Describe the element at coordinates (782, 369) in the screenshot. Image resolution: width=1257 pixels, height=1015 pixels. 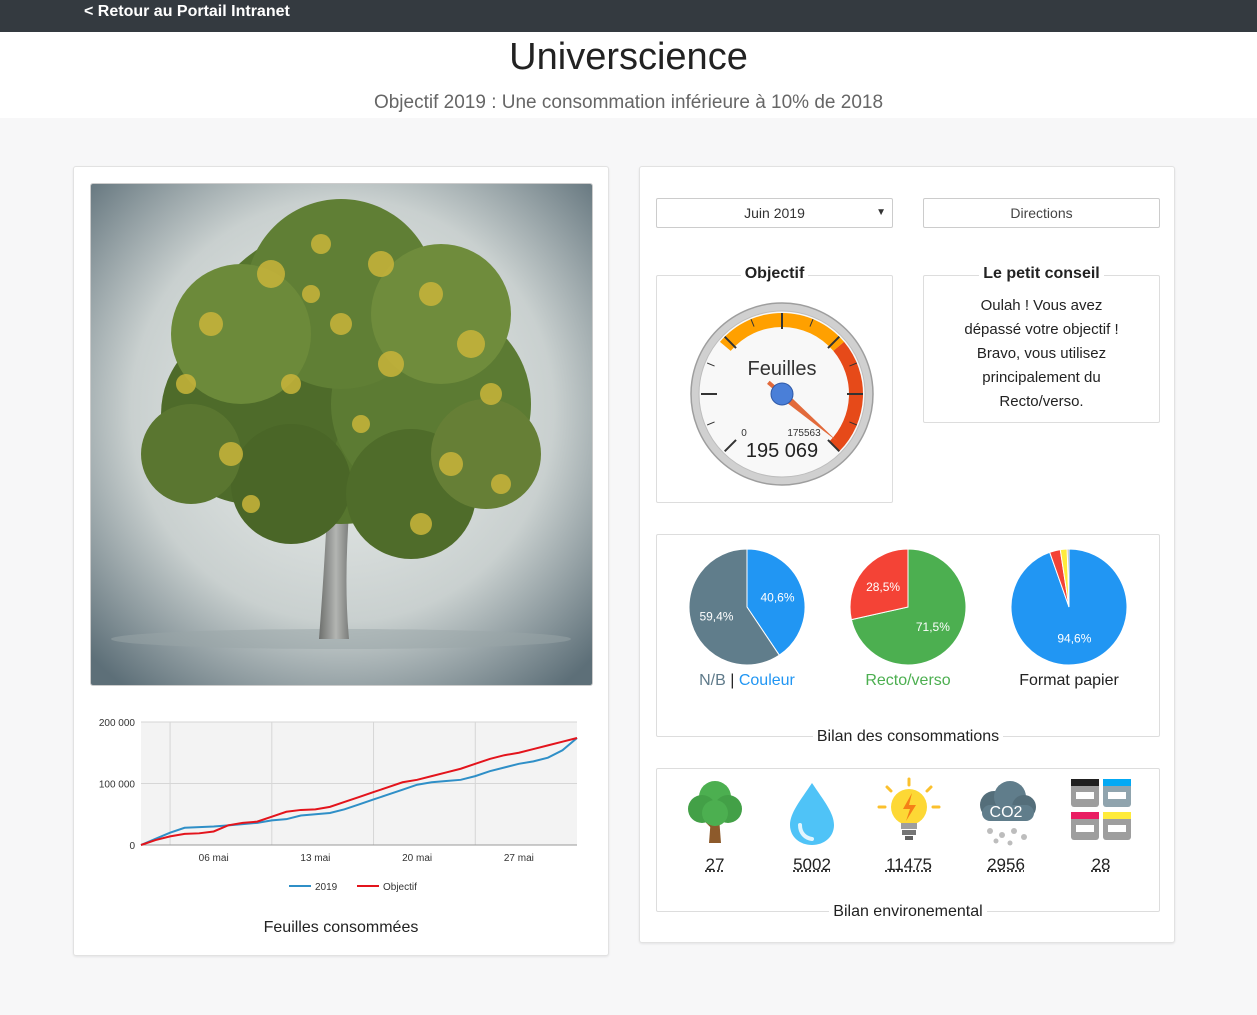
I see `gauge-title: Feuilles` at that location.